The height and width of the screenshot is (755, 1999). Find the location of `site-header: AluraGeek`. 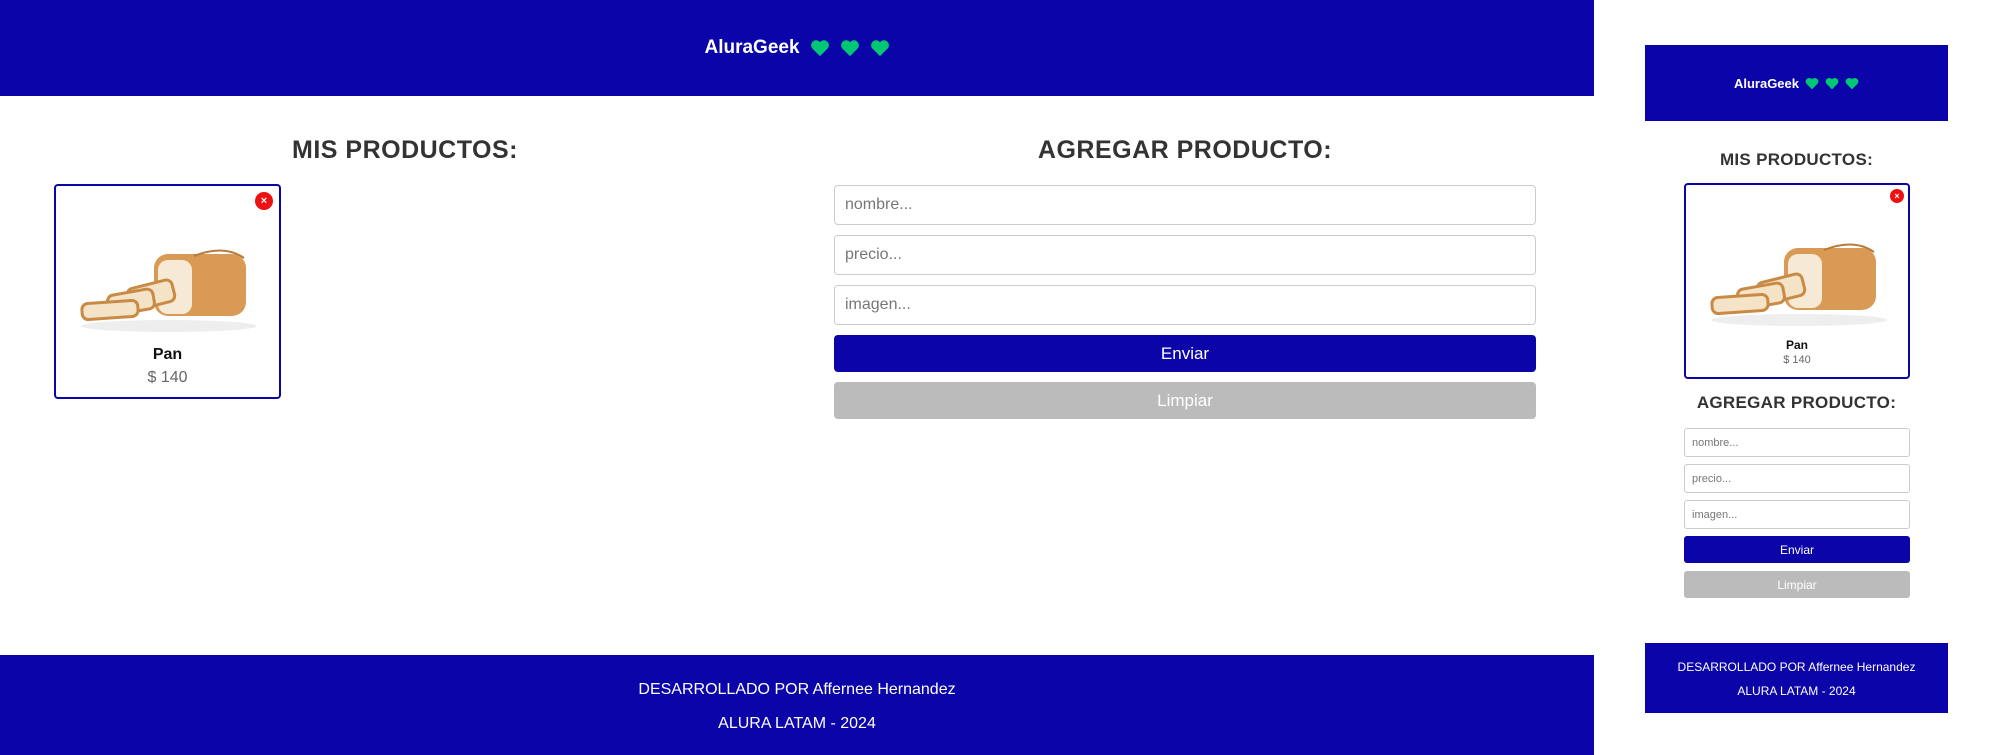

site-header: AluraGeek is located at coordinates (797, 48).